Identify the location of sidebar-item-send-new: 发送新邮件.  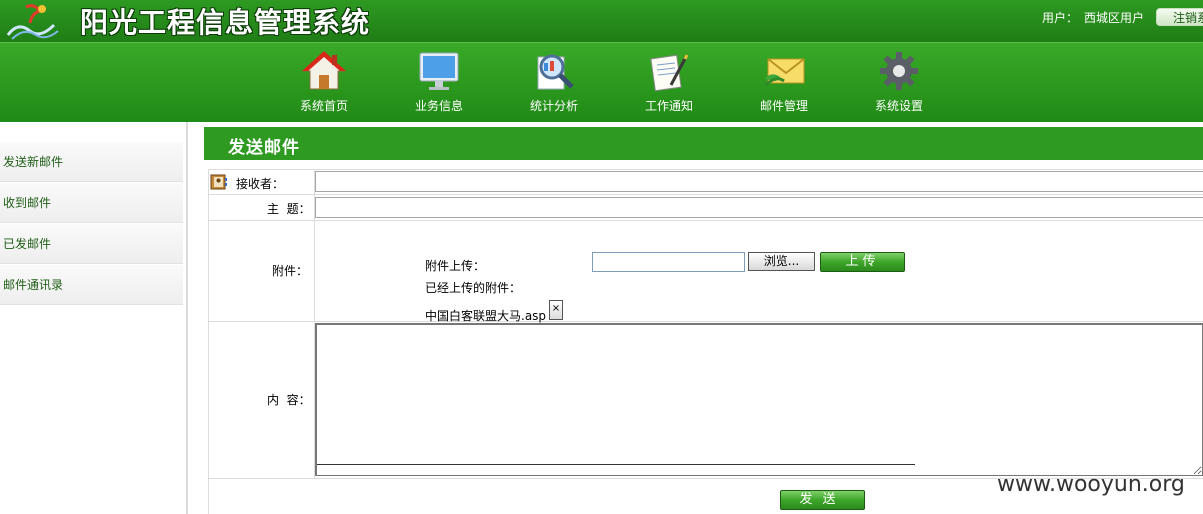
(91, 162).